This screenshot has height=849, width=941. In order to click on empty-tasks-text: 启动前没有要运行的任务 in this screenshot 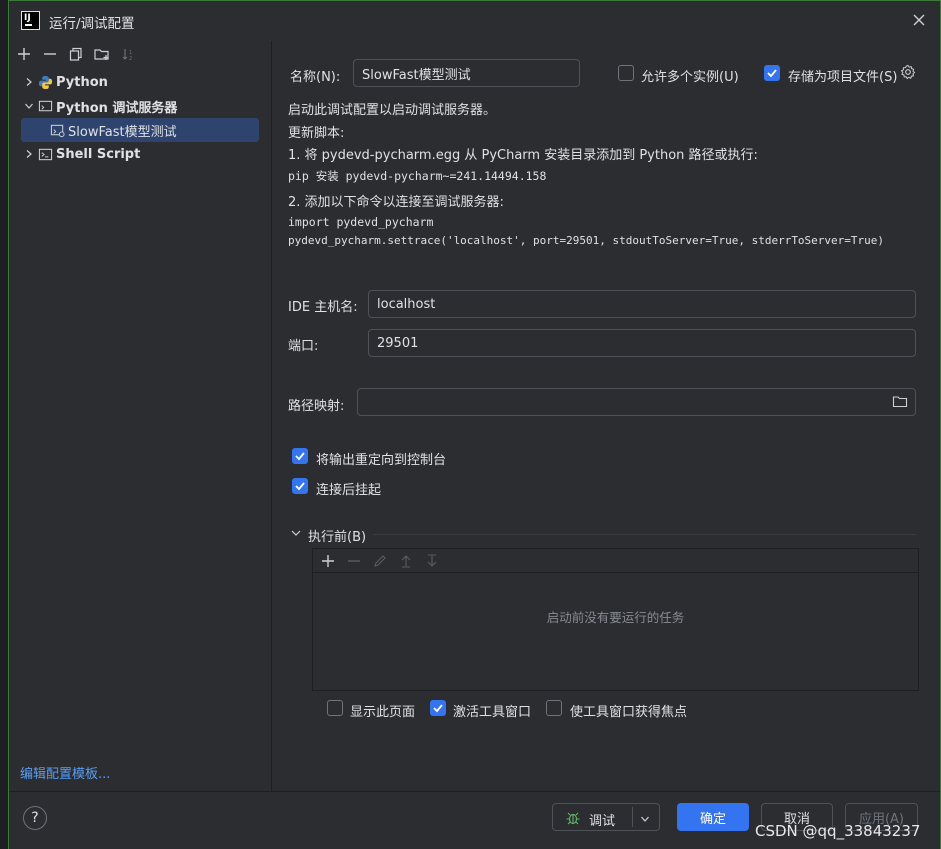, I will do `click(615, 617)`.